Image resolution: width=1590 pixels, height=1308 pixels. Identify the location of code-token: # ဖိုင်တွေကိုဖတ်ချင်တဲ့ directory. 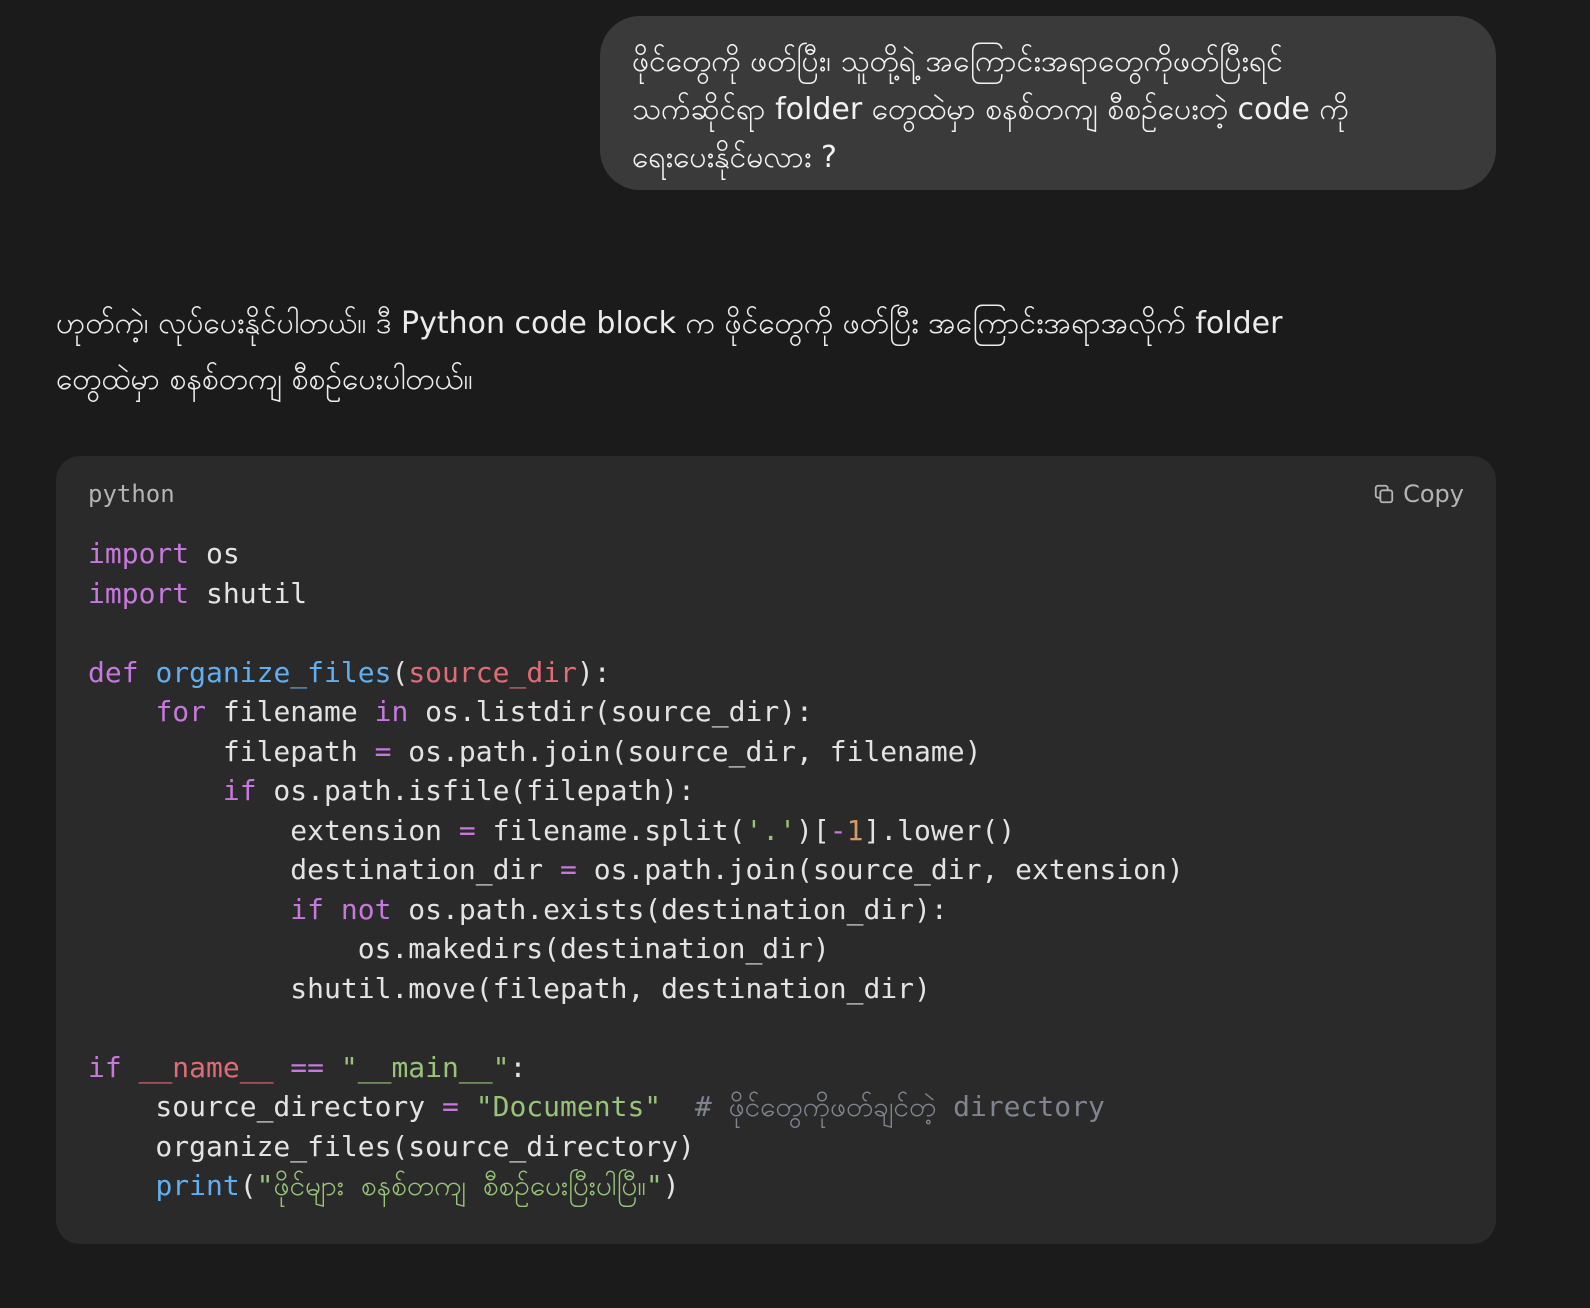
(899, 1106).